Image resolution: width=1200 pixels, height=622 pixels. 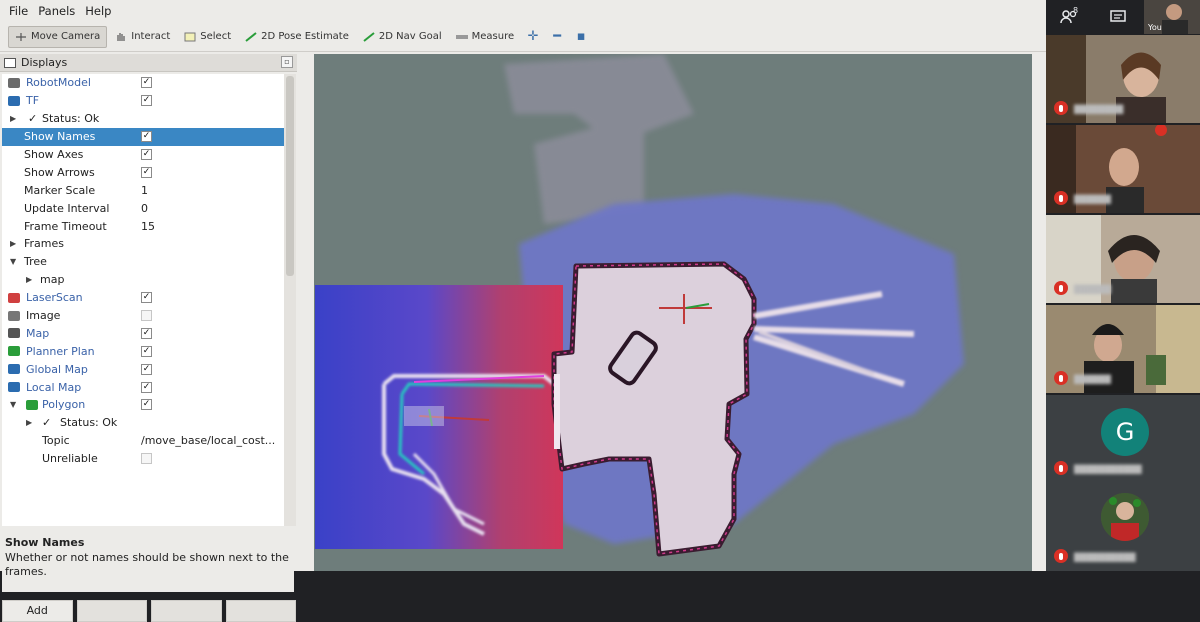 I want to click on people-button: 8, so click(x=1070, y=17).